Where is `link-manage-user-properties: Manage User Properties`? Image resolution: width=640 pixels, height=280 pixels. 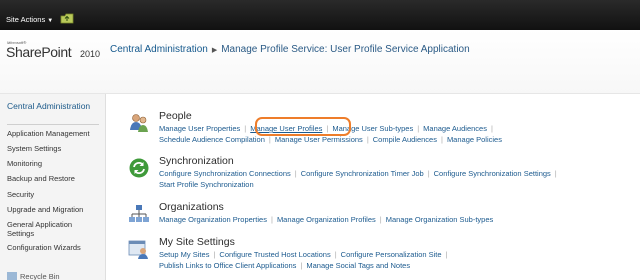
link-manage-user-properties: Manage User Properties is located at coordinates (199, 128).